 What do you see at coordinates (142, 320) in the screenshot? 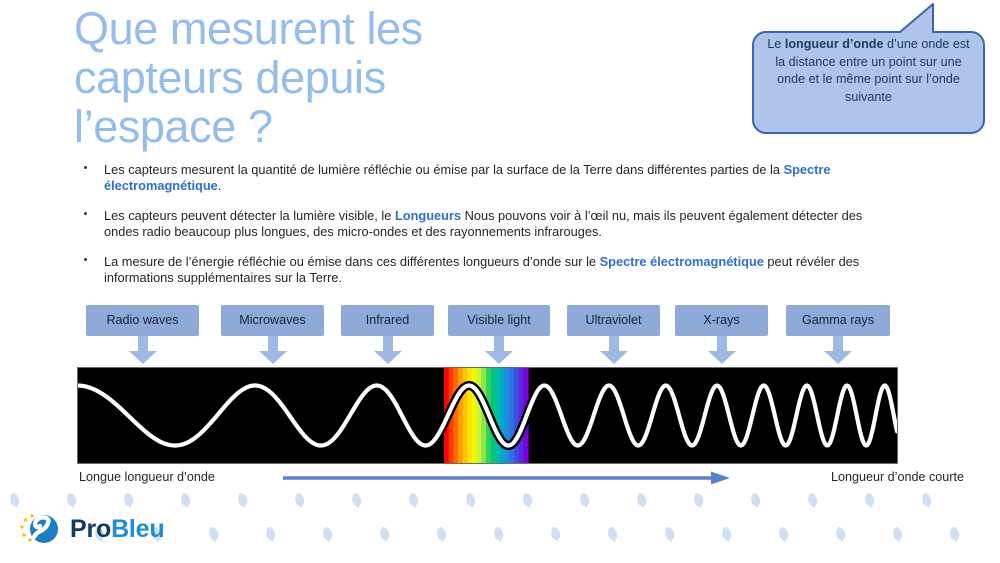
I see `spectrum-band-label: Radio waves` at bounding box center [142, 320].